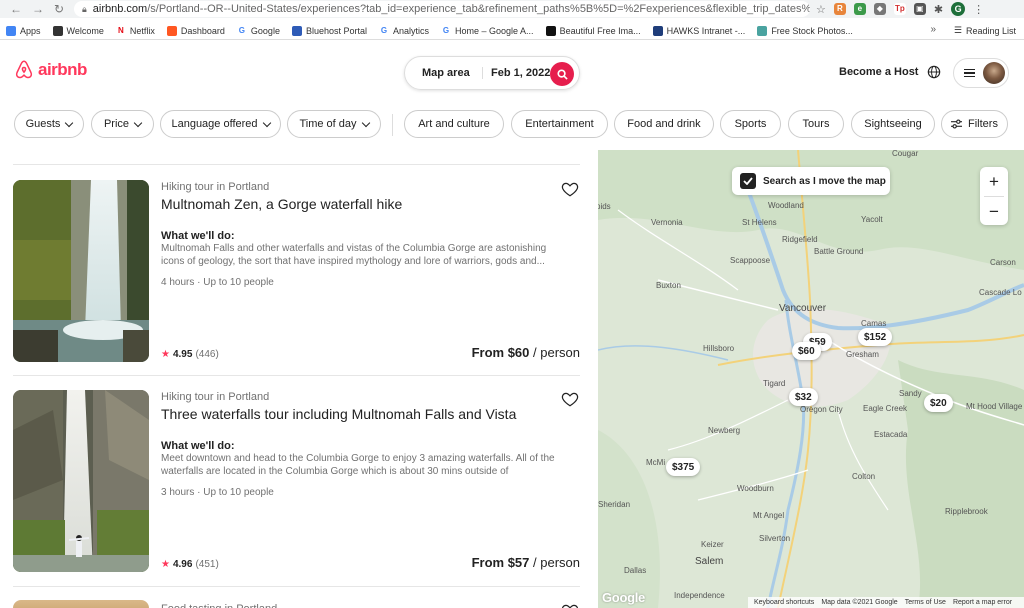 The width and height of the screenshot is (1024, 608). Describe the element at coordinates (990, 30) in the screenshot. I see `reading-list-label: Reading List` at that location.